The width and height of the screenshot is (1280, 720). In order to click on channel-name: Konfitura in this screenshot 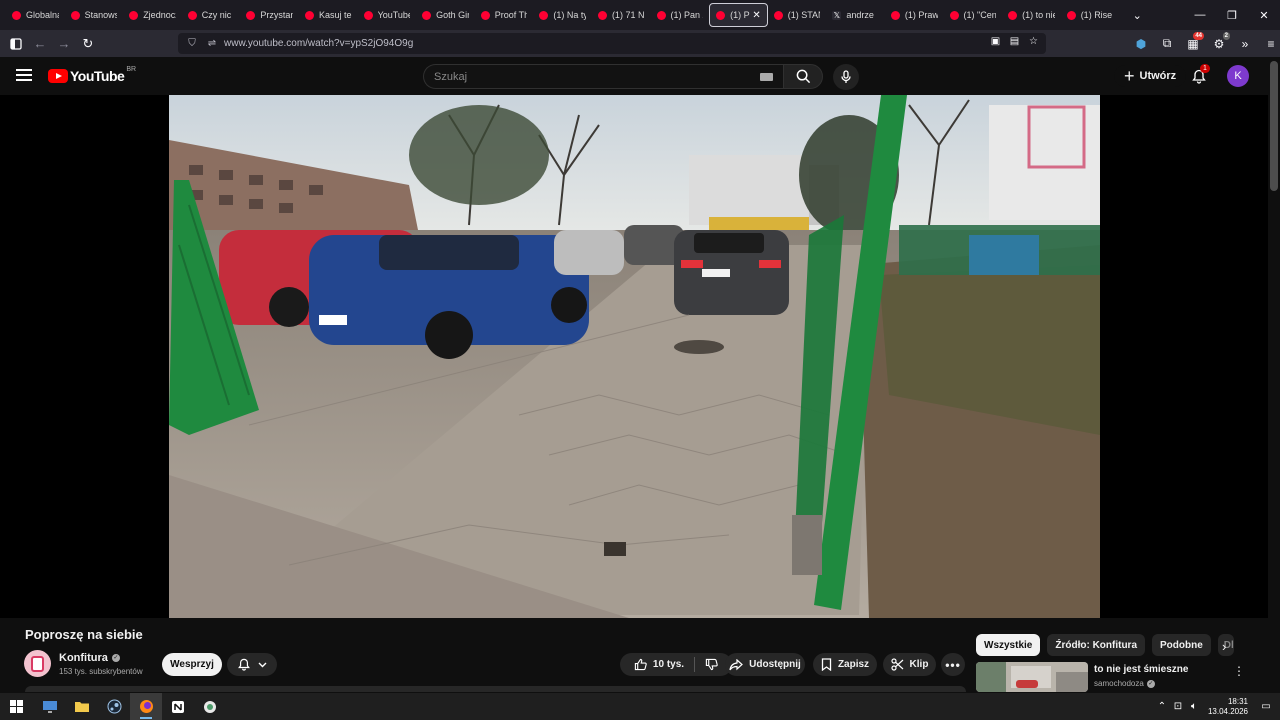, I will do `click(83, 658)`.